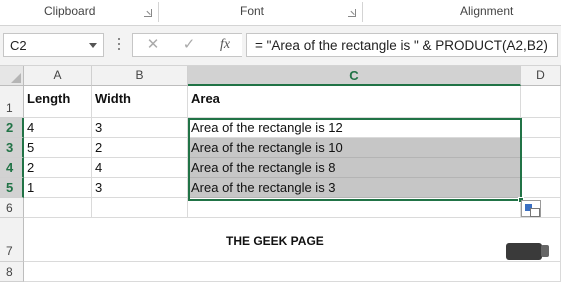 The image size is (561, 282). Describe the element at coordinates (12, 102) in the screenshot. I see `row-header-1: 1` at that location.